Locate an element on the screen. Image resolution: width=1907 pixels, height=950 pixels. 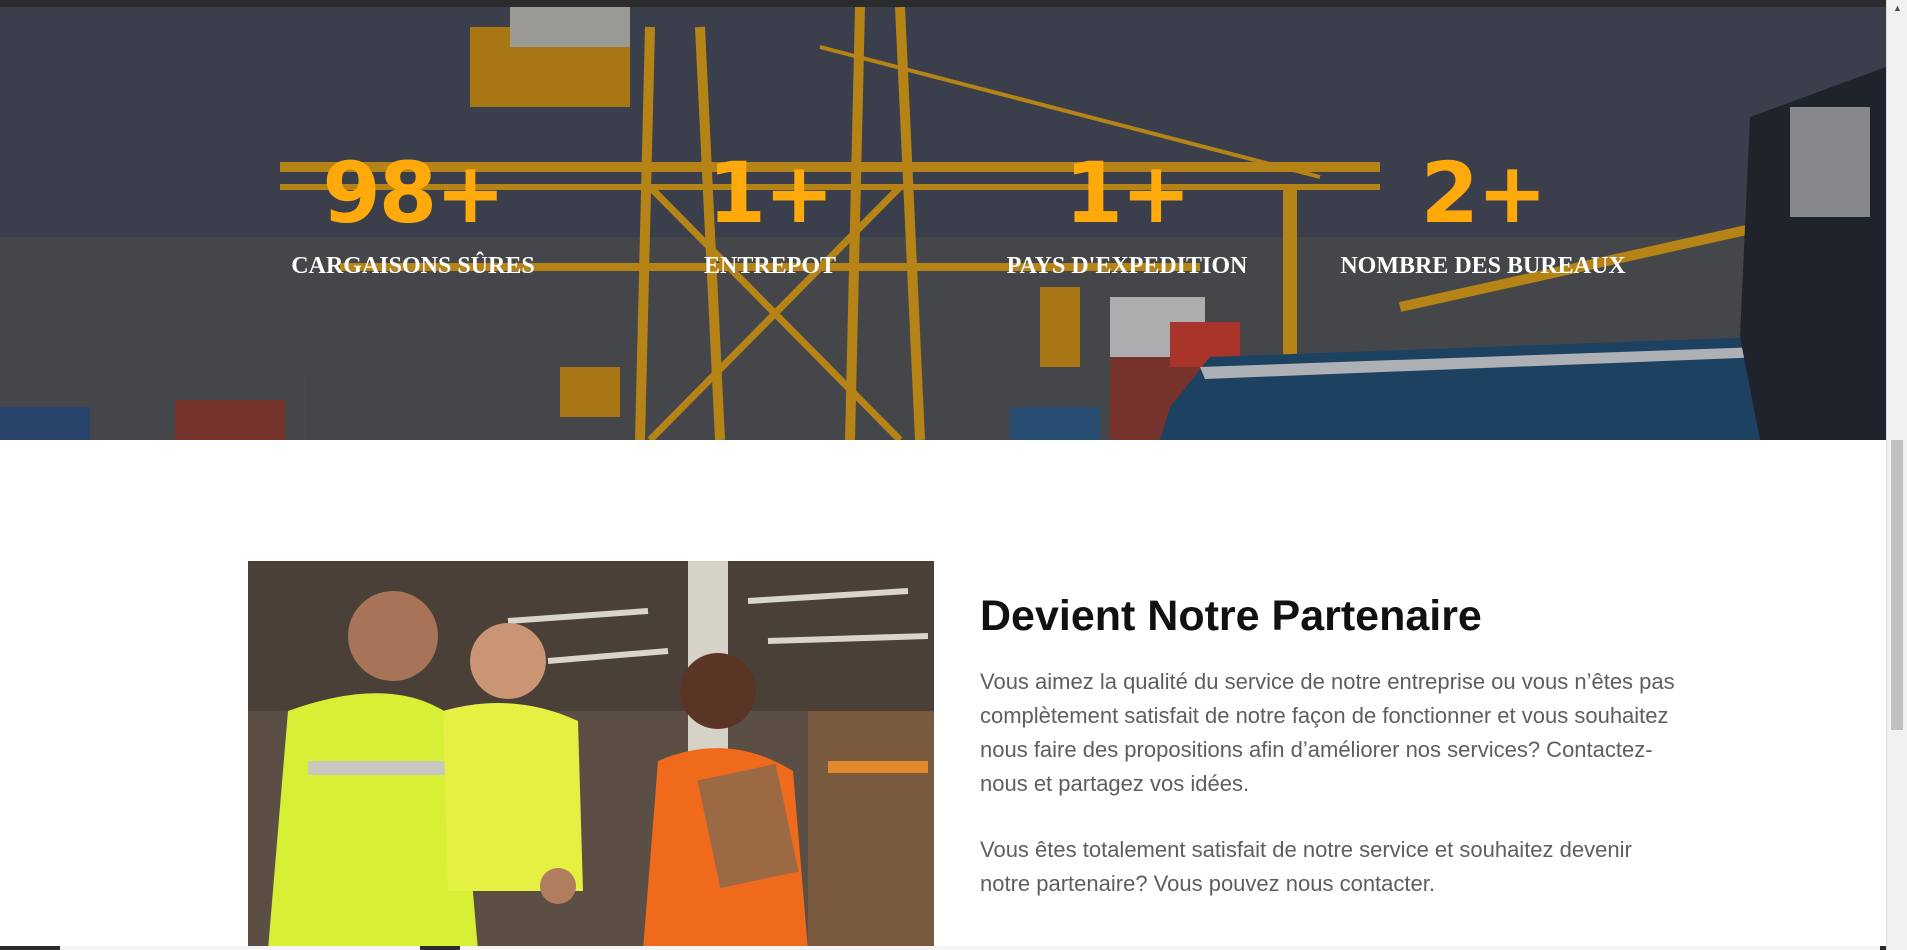
page-scrollbar: ▲ is located at coordinates (1896, 475).